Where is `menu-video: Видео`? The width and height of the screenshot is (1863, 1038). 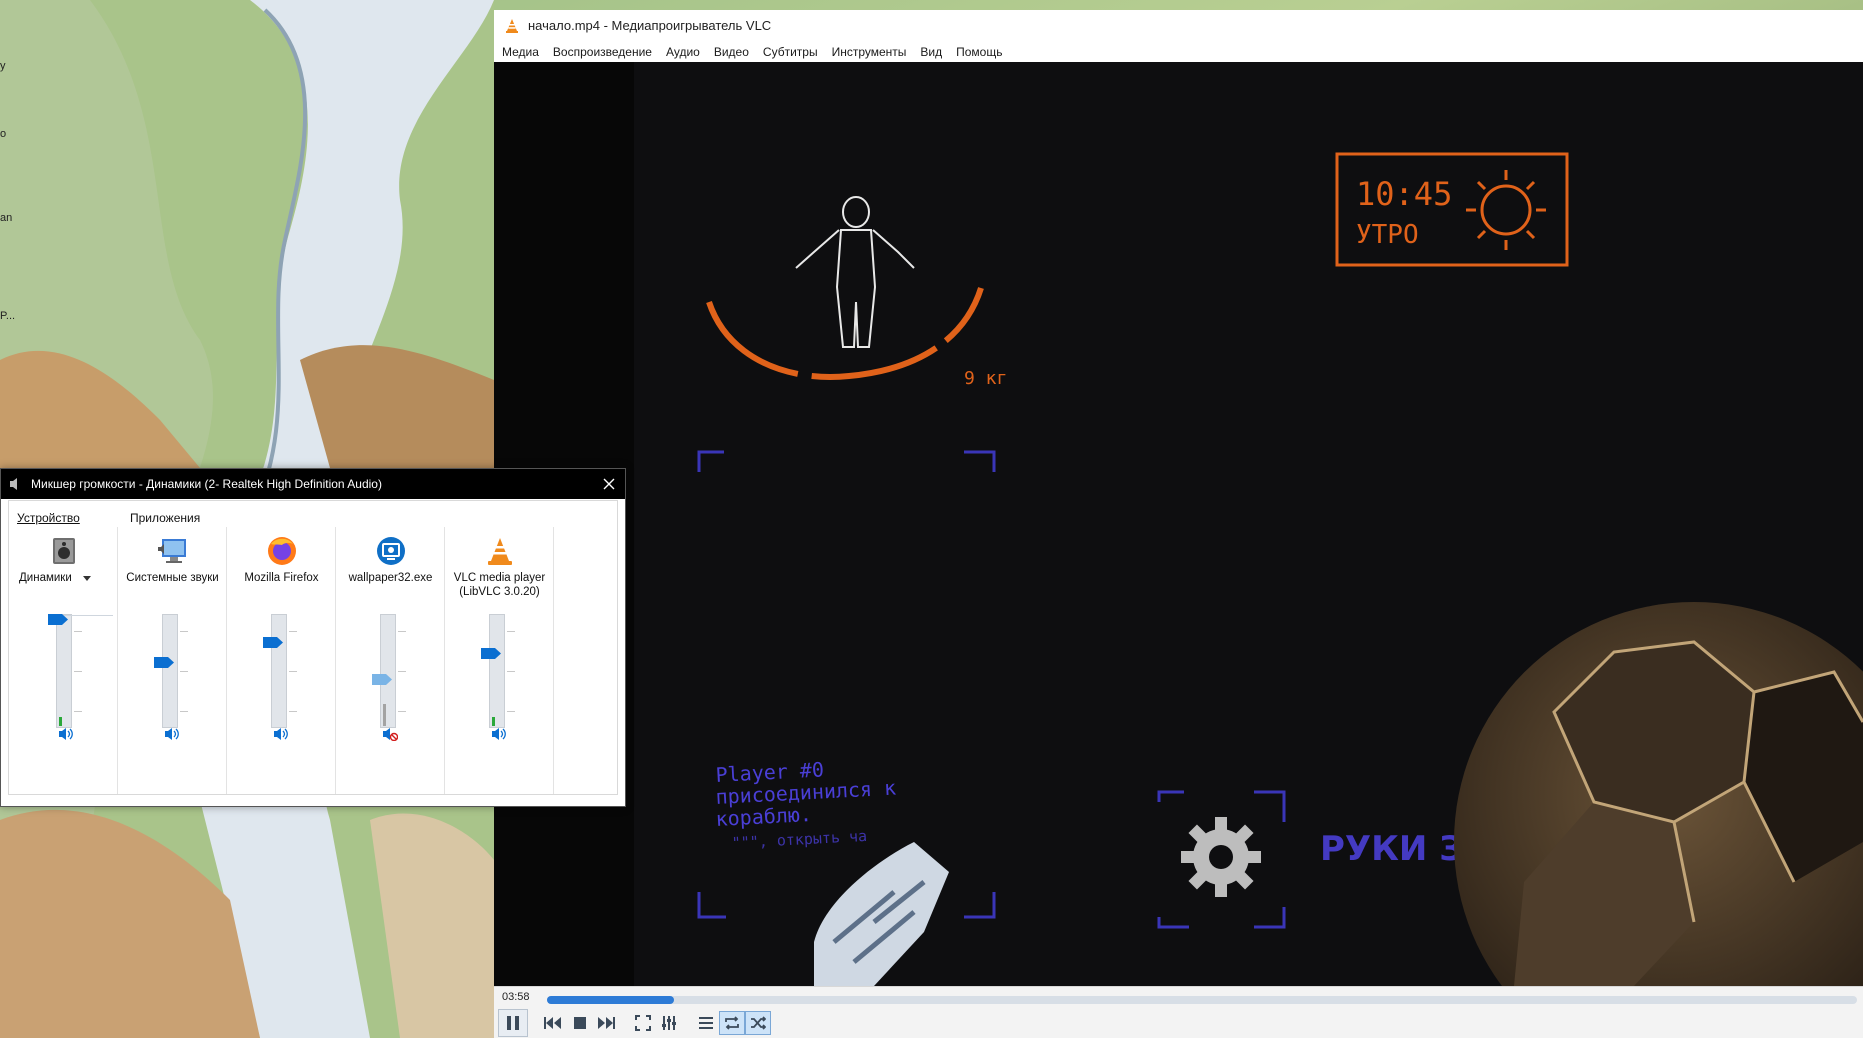 menu-video: Видео is located at coordinates (731, 52).